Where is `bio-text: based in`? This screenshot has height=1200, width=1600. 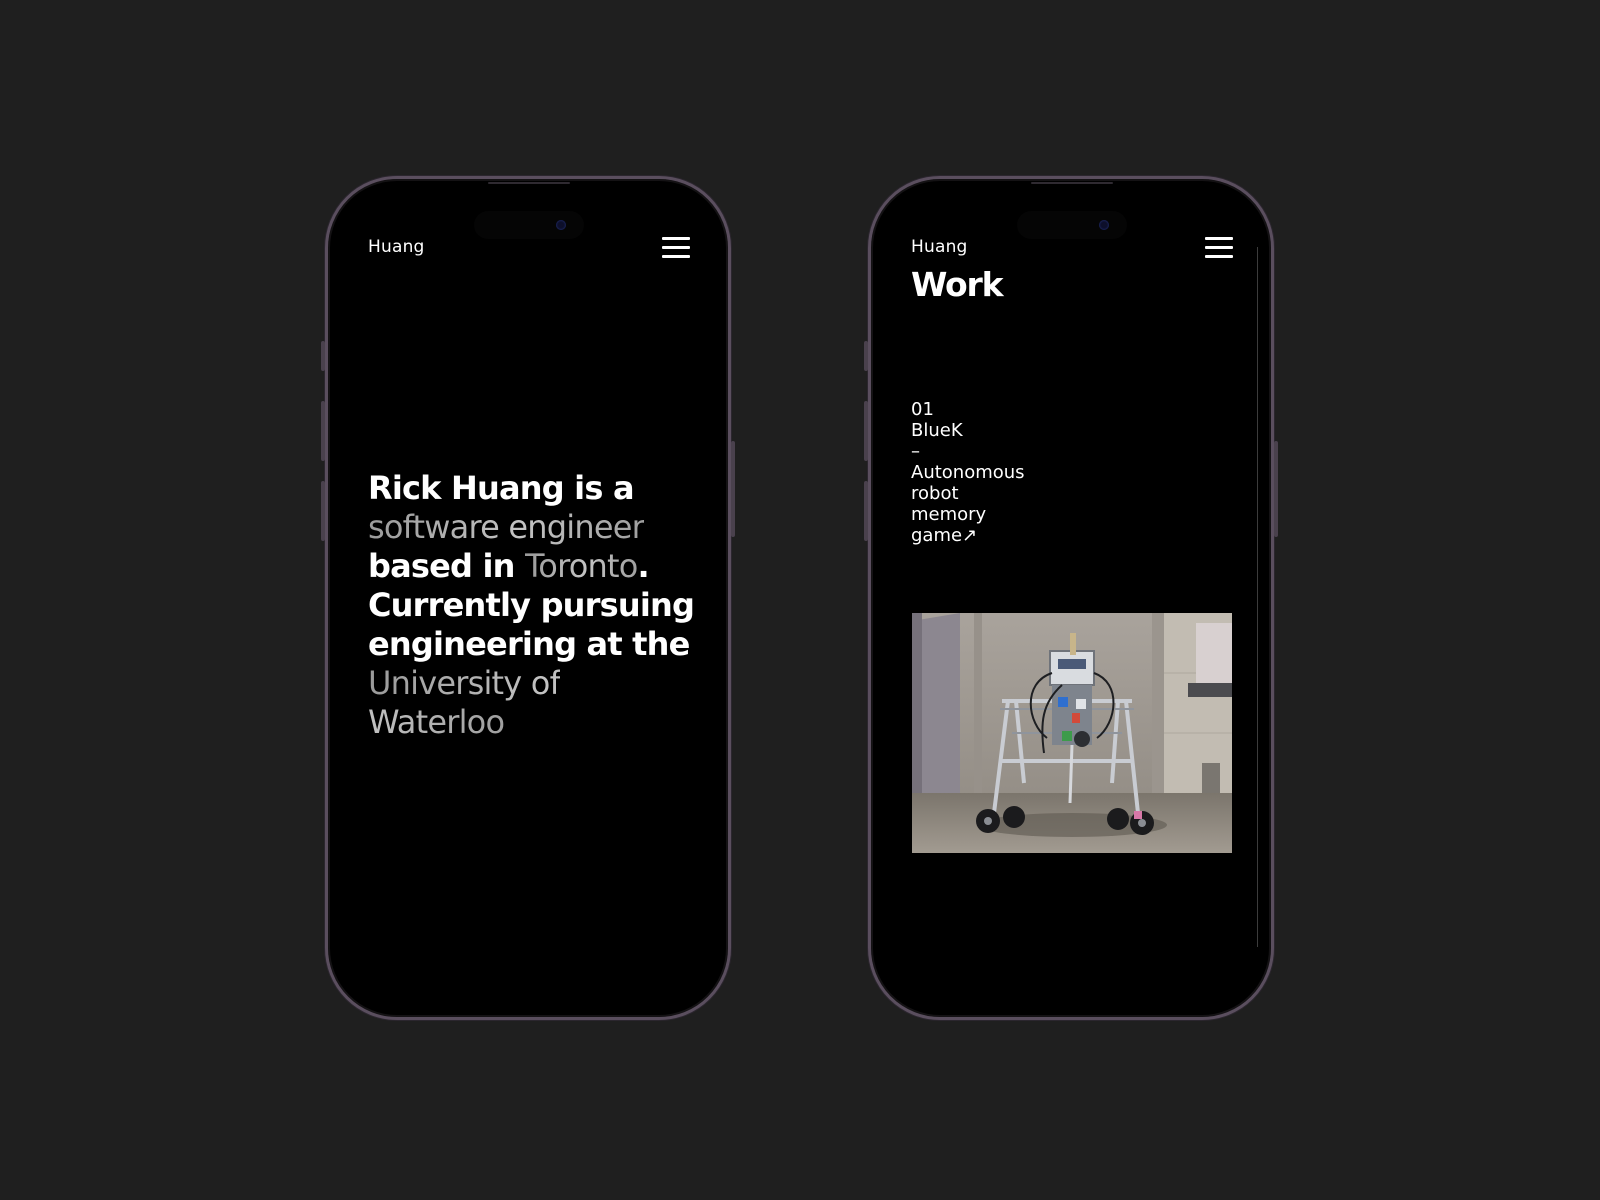
bio-text: based in is located at coordinates (446, 566).